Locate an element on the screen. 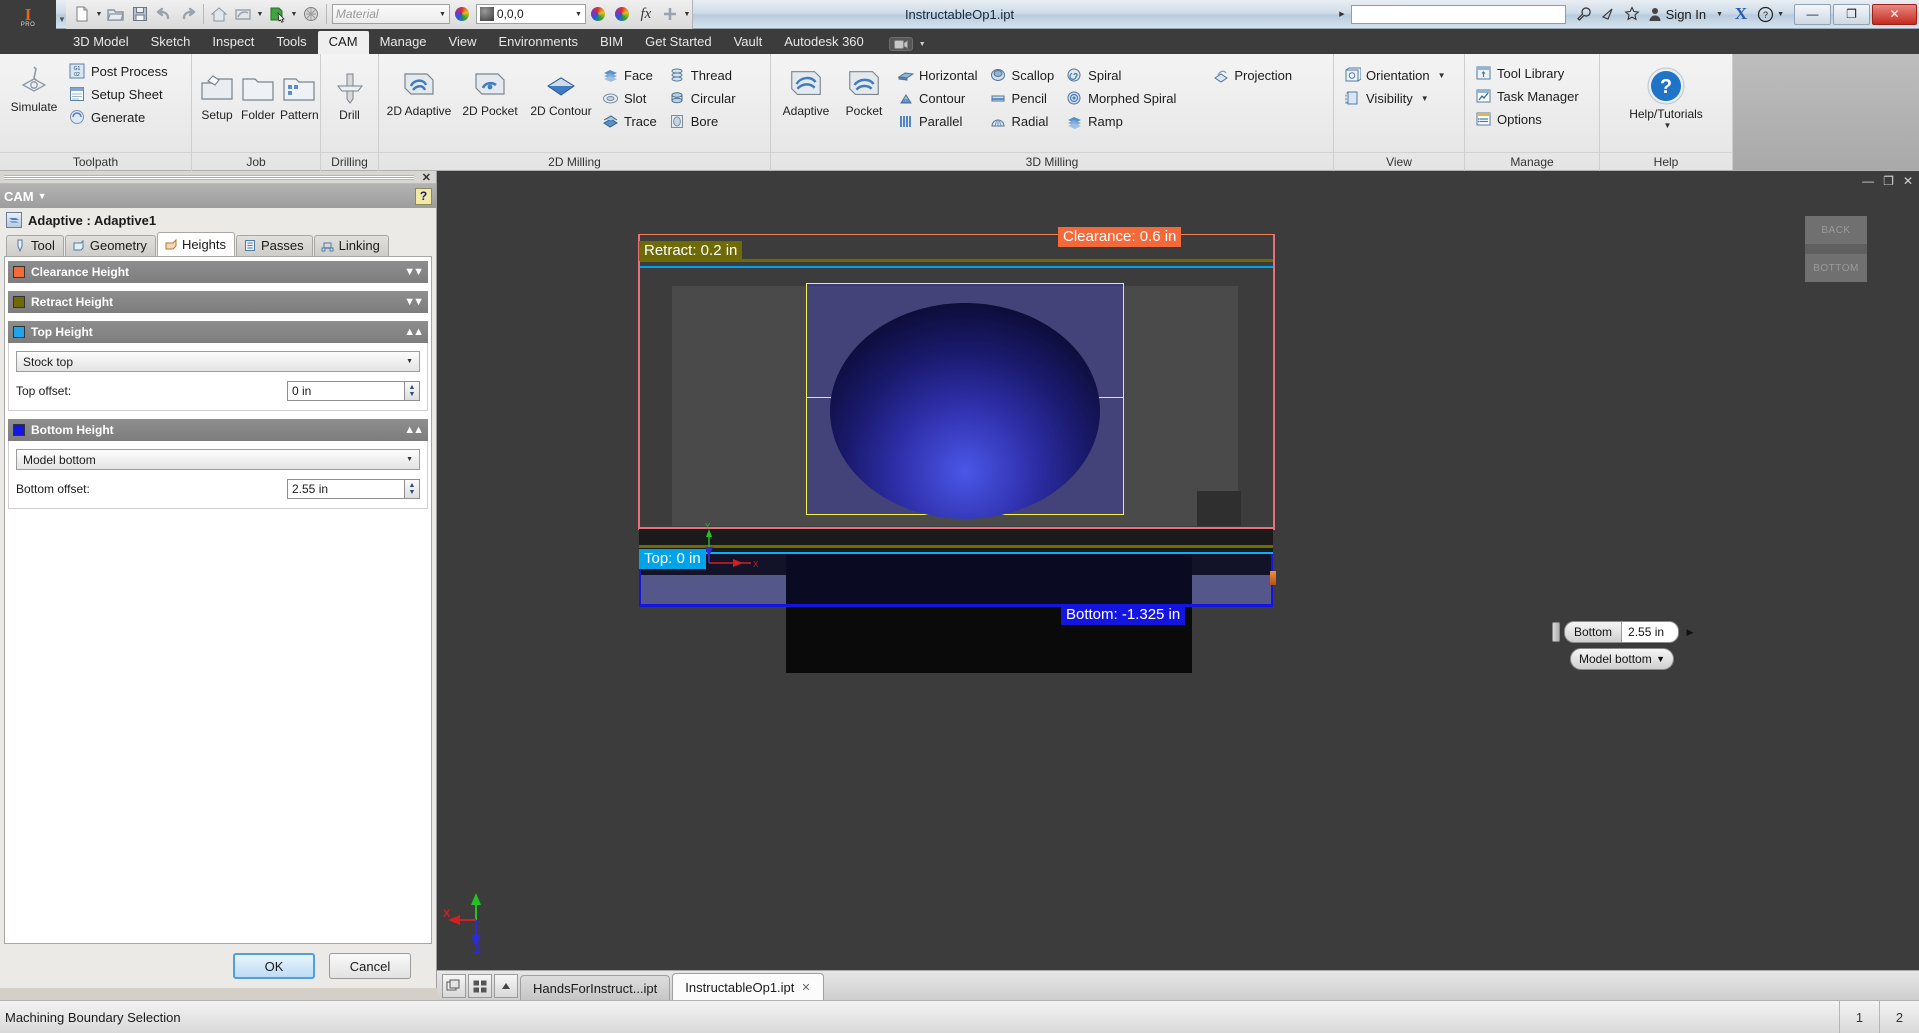 This screenshot has width=1919, height=1033. appearance-combo: 0,0,0 ▼ is located at coordinates (530, 14).